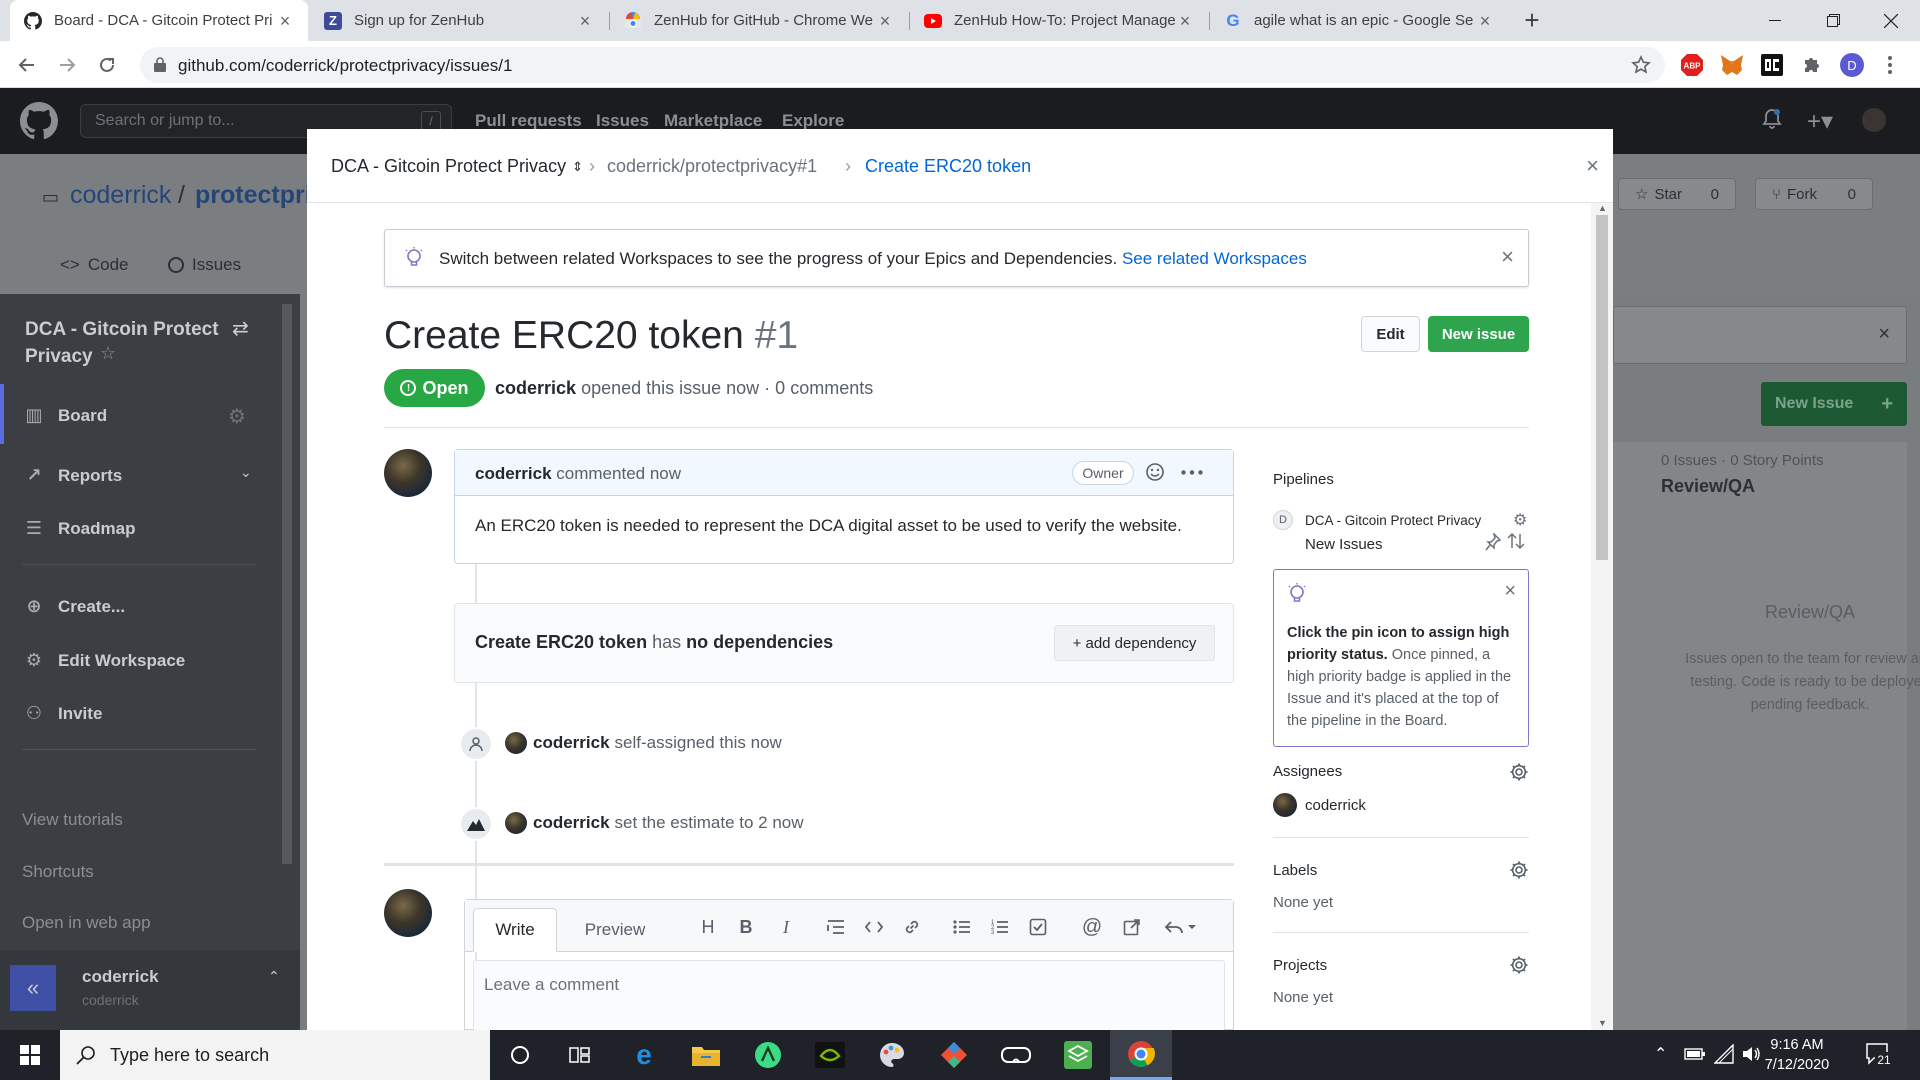  I want to click on reload-icon, so click(107, 65).